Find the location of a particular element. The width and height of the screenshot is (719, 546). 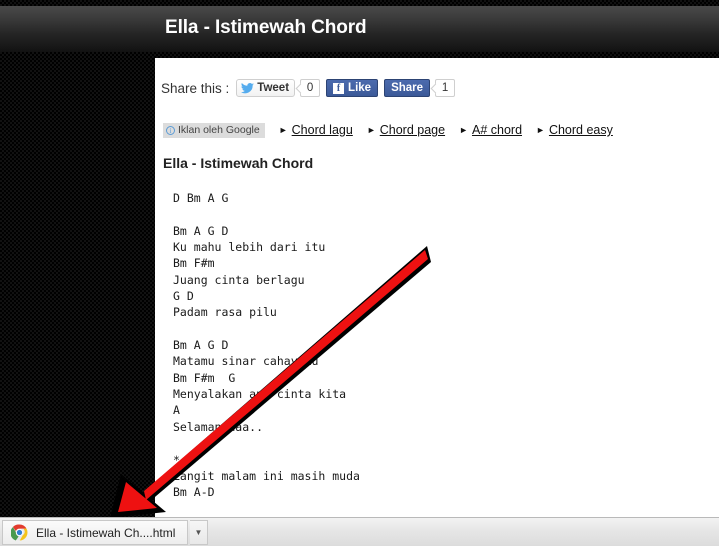

chrome-icon is located at coordinates (19, 532).